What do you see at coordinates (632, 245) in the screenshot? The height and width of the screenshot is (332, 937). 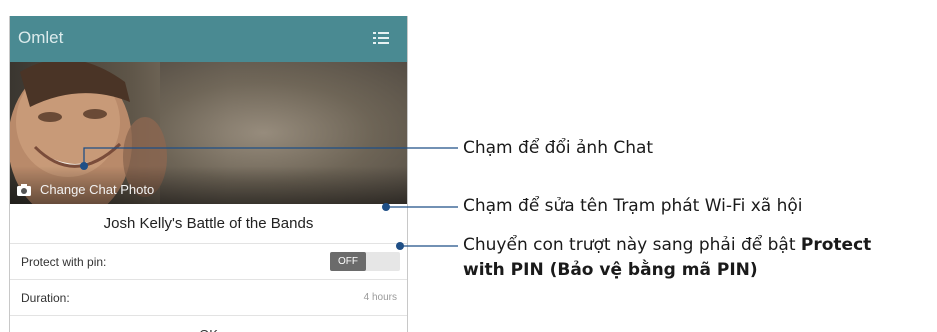 I see `callout-pin-plain: Chuyển con trượt này sang phải để bật` at bounding box center [632, 245].